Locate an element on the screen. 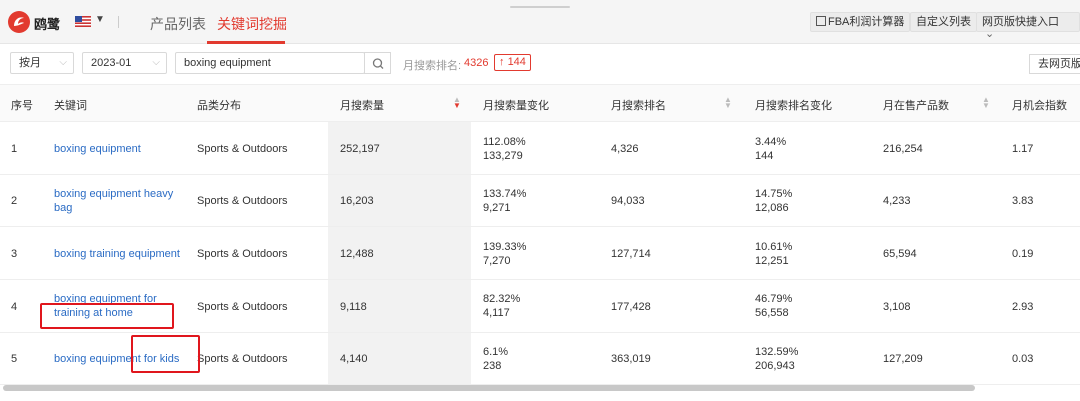 The width and height of the screenshot is (1080, 401). opportunity-index: 1.17 is located at coordinates (1023, 149).